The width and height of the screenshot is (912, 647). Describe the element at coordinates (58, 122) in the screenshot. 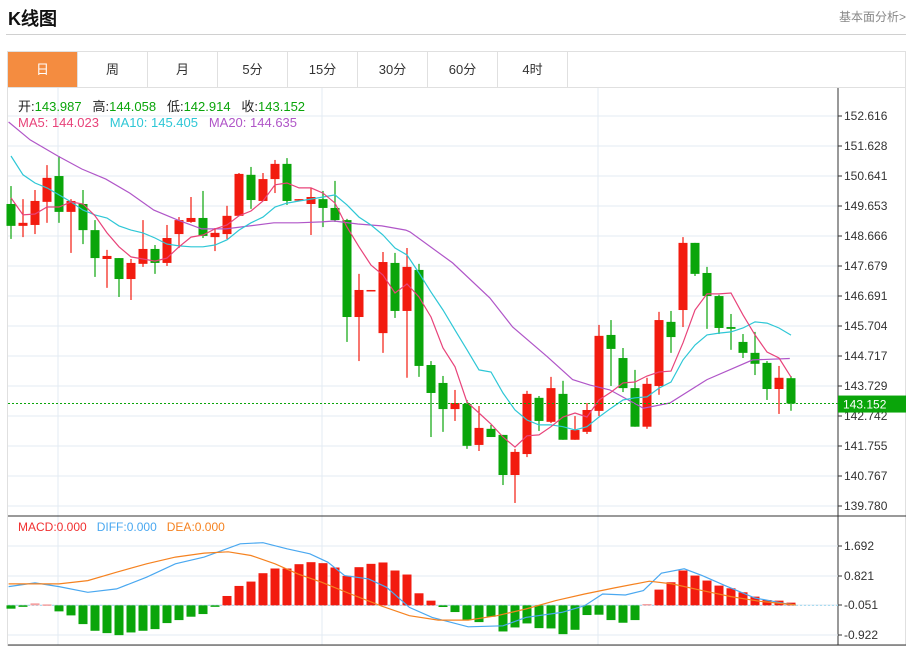

I see `ma5-value: MA5: 144.023` at that location.